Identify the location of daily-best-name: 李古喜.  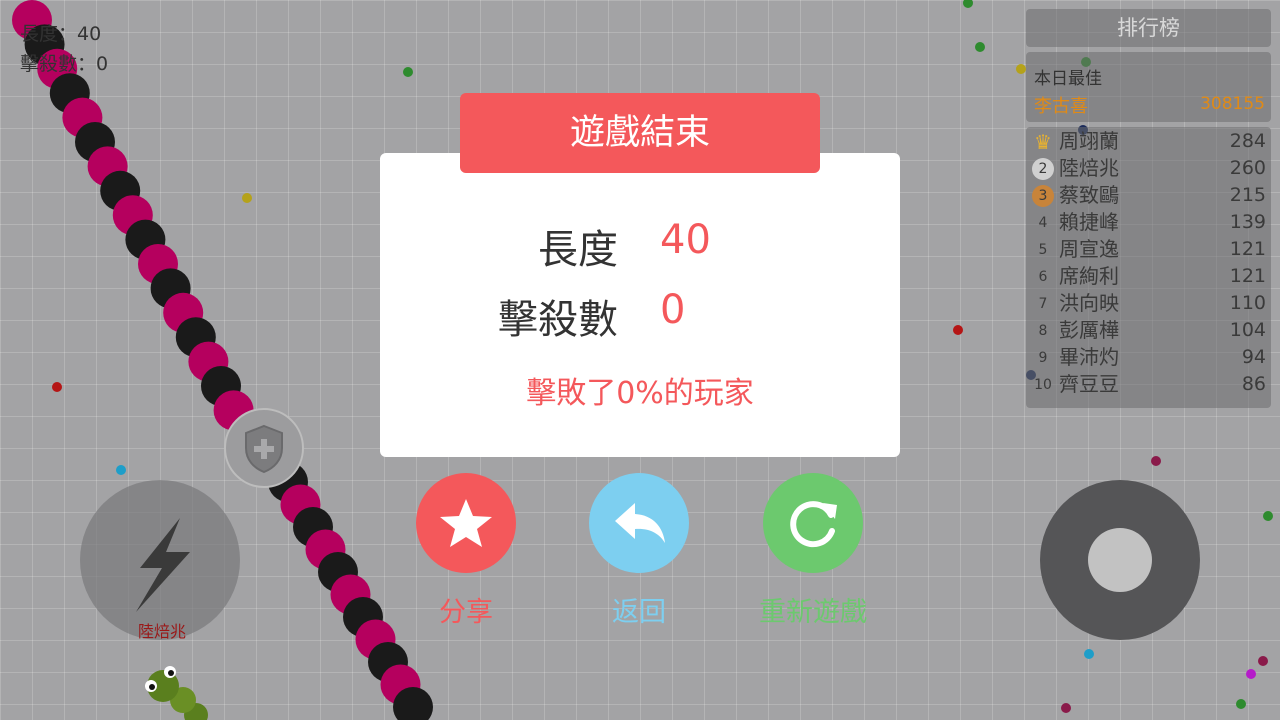
(1061, 106).